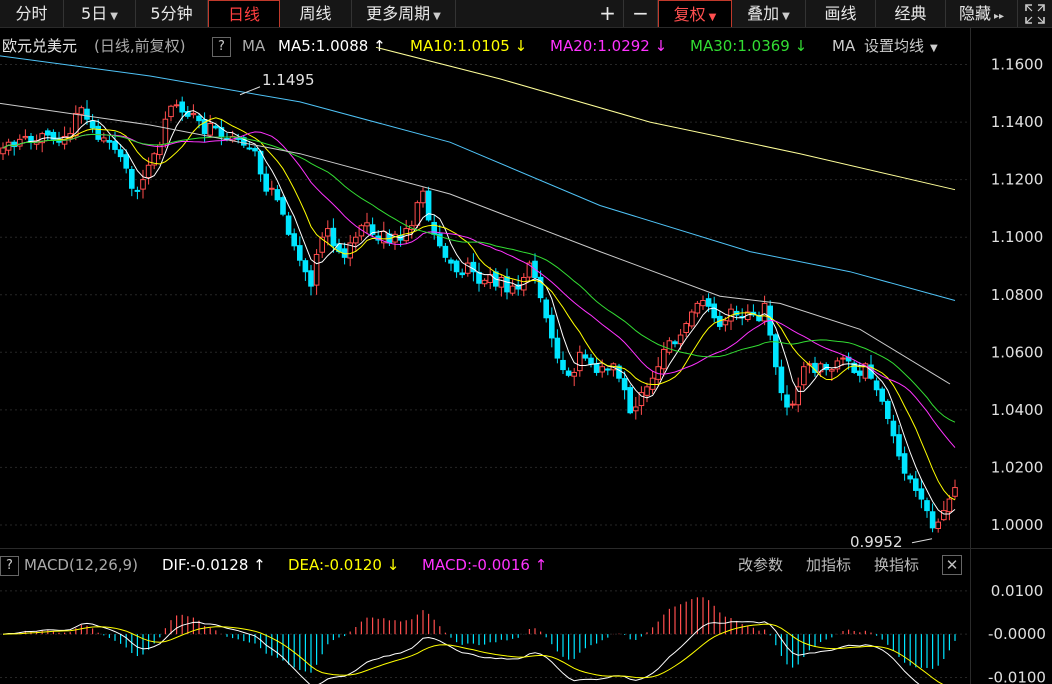 The width and height of the screenshot is (1052, 684). I want to click on tab-more-periods: 更多周期 ▼, so click(404, 13).